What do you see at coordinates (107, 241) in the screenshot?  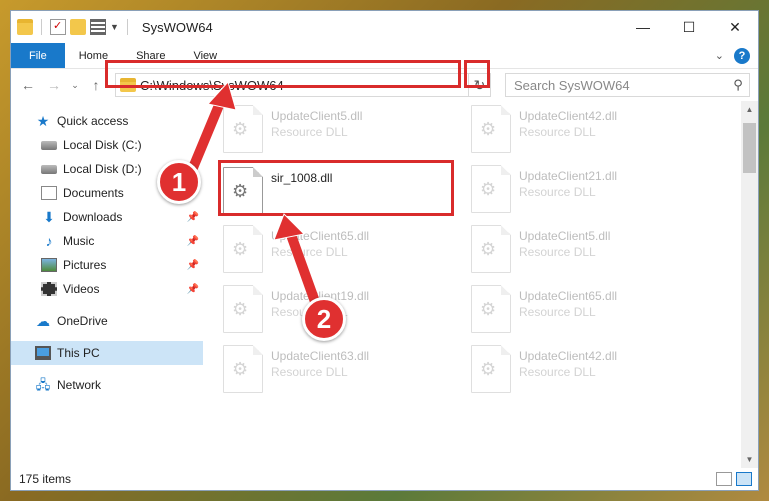 I see `sidebar-item-music: ♪ Music 📌` at bounding box center [107, 241].